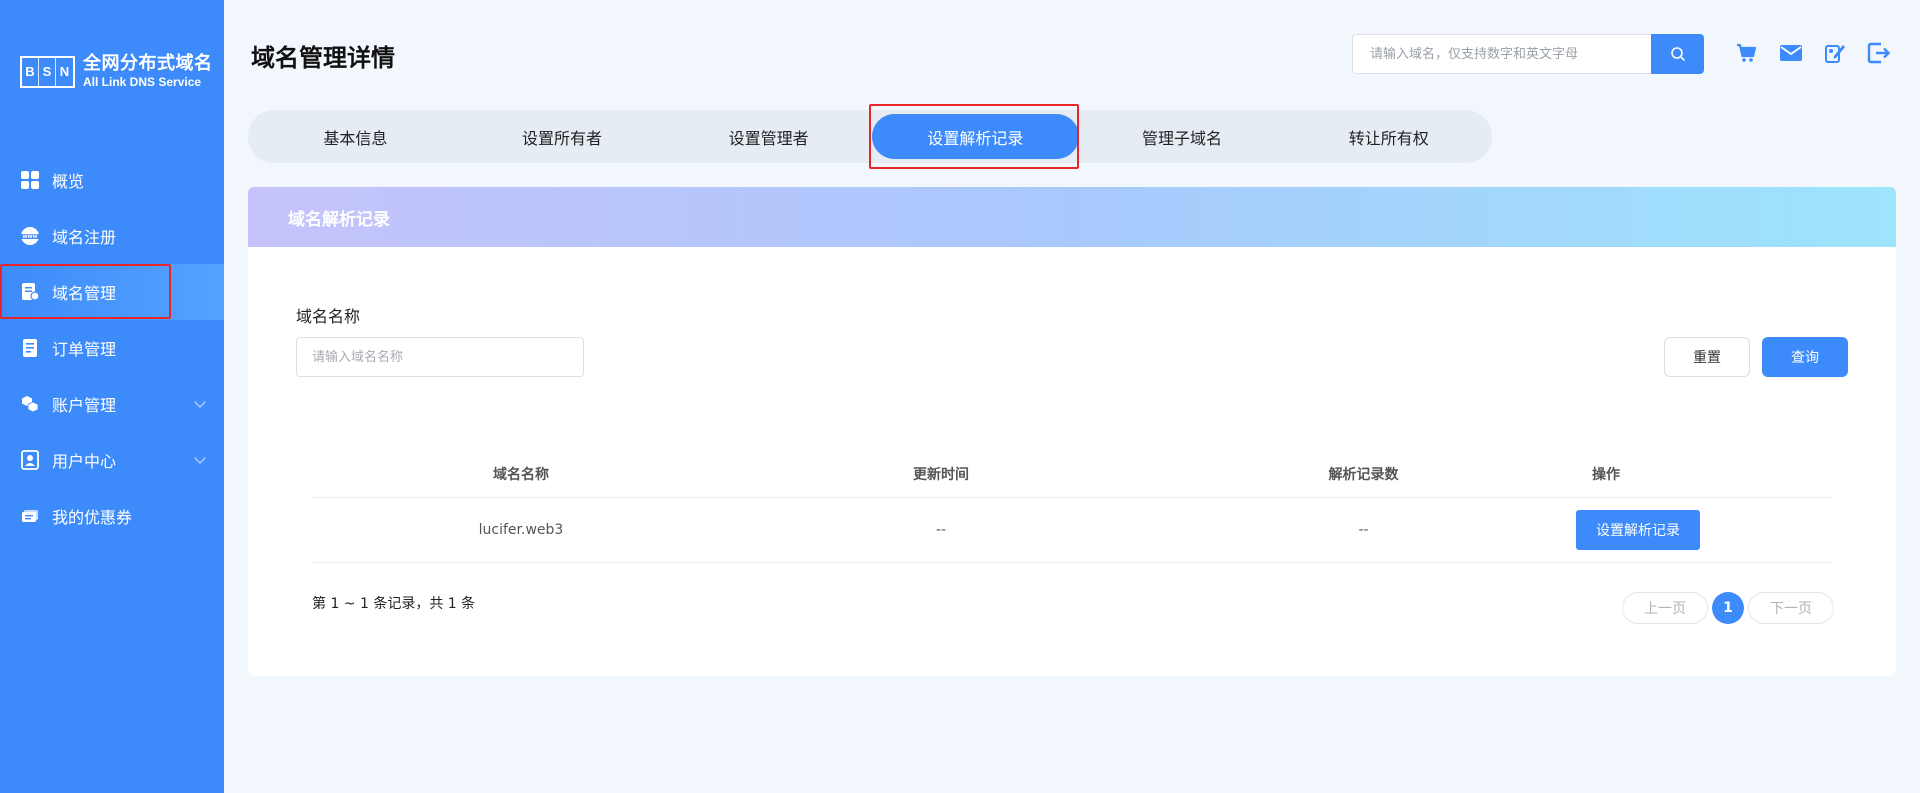 The width and height of the screenshot is (1920, 793). What do you see at coordinates (1182, 136) in the screenshot?
I see `tab-manage-subdomains: 管理子域名` at bounding box center [1182, 136].